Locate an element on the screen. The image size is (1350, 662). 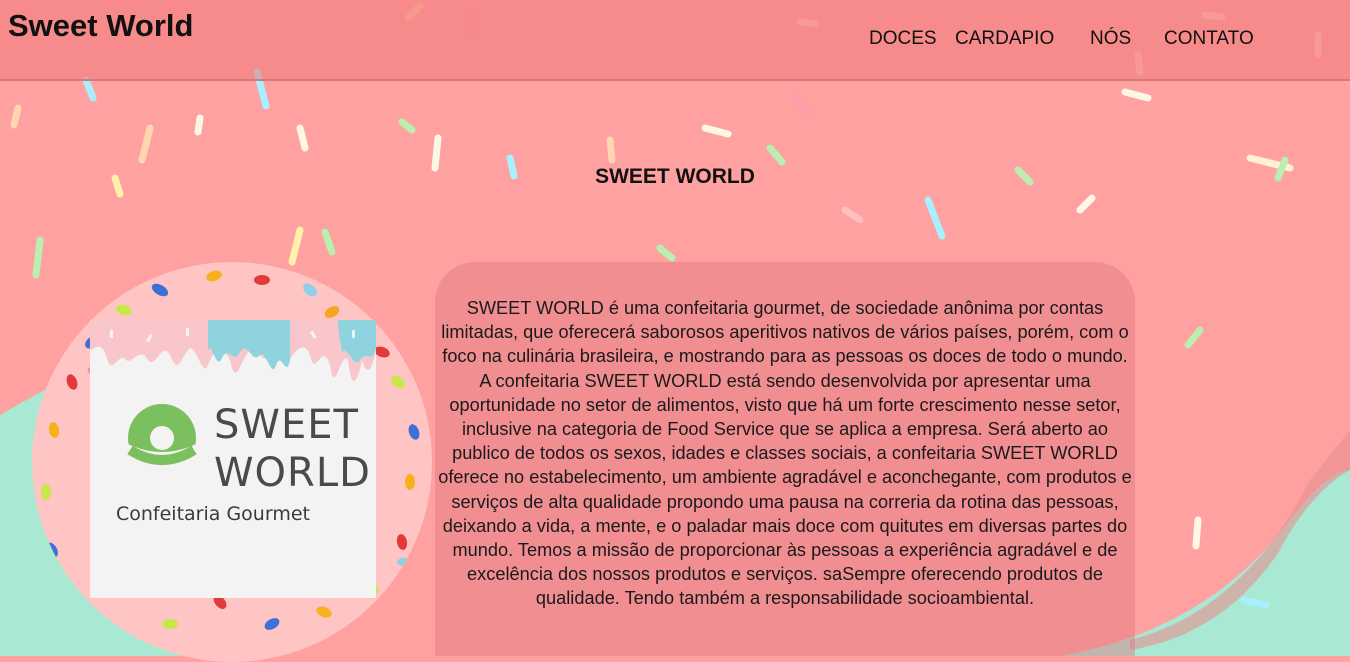
logo-artwork: SWEET WORLD Confeitaria Gourmet is located at coordinates (233, 422).